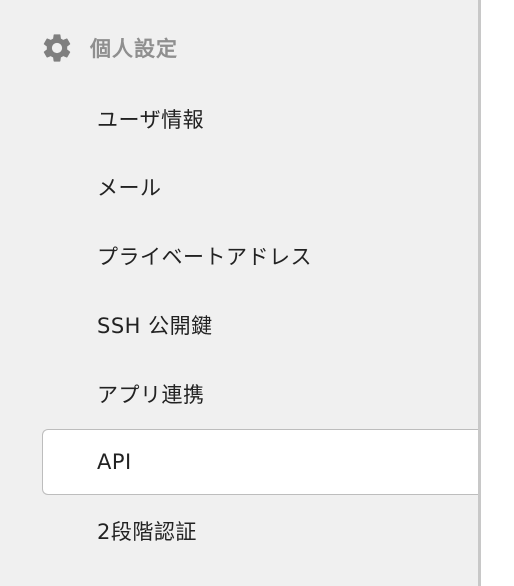  I want to click on sidebar-item-user-info: ユーザ情報, so click(264, 119).